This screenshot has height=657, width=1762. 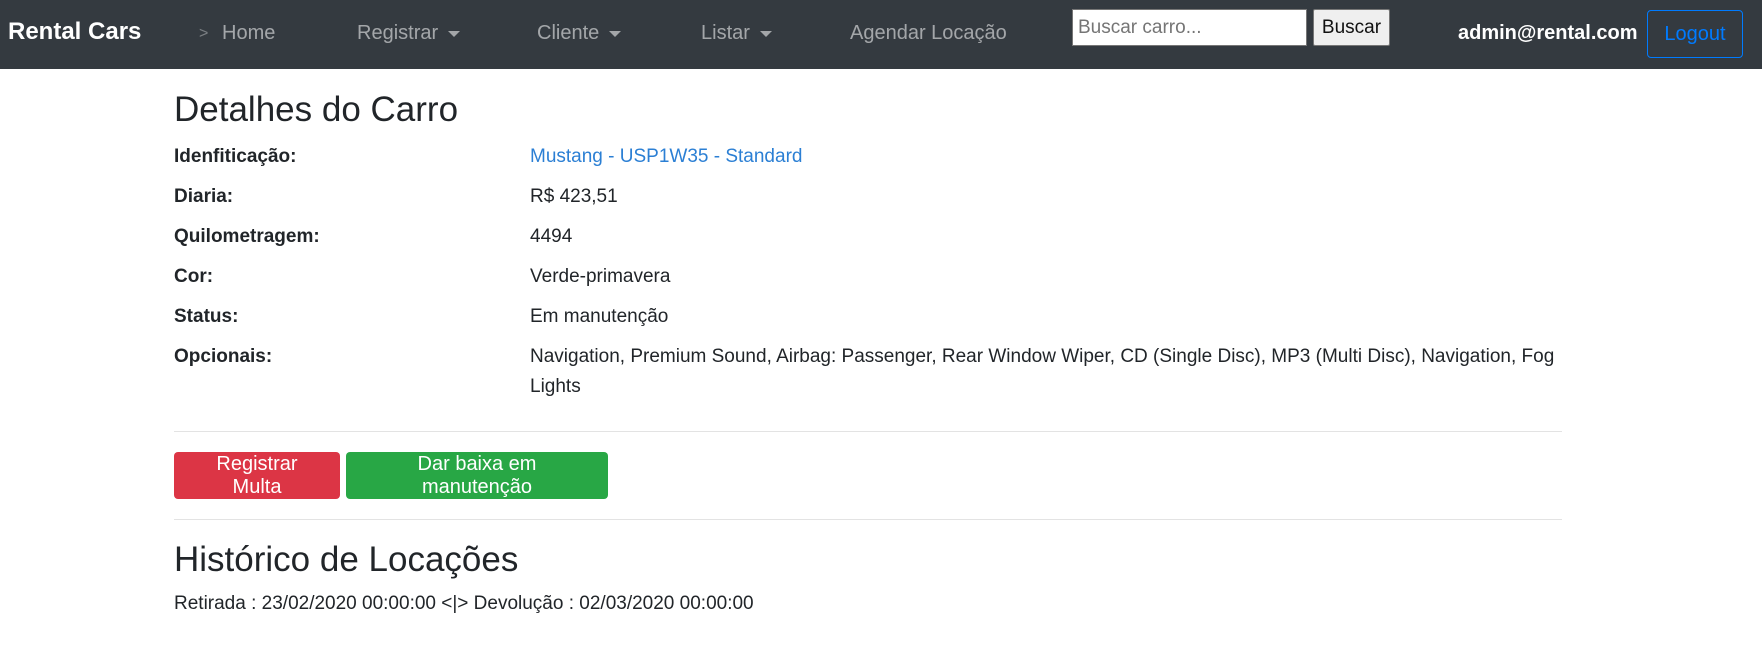 I want to click on nav-registrar-dropdown: Registrar, so click(x=409, y=33).